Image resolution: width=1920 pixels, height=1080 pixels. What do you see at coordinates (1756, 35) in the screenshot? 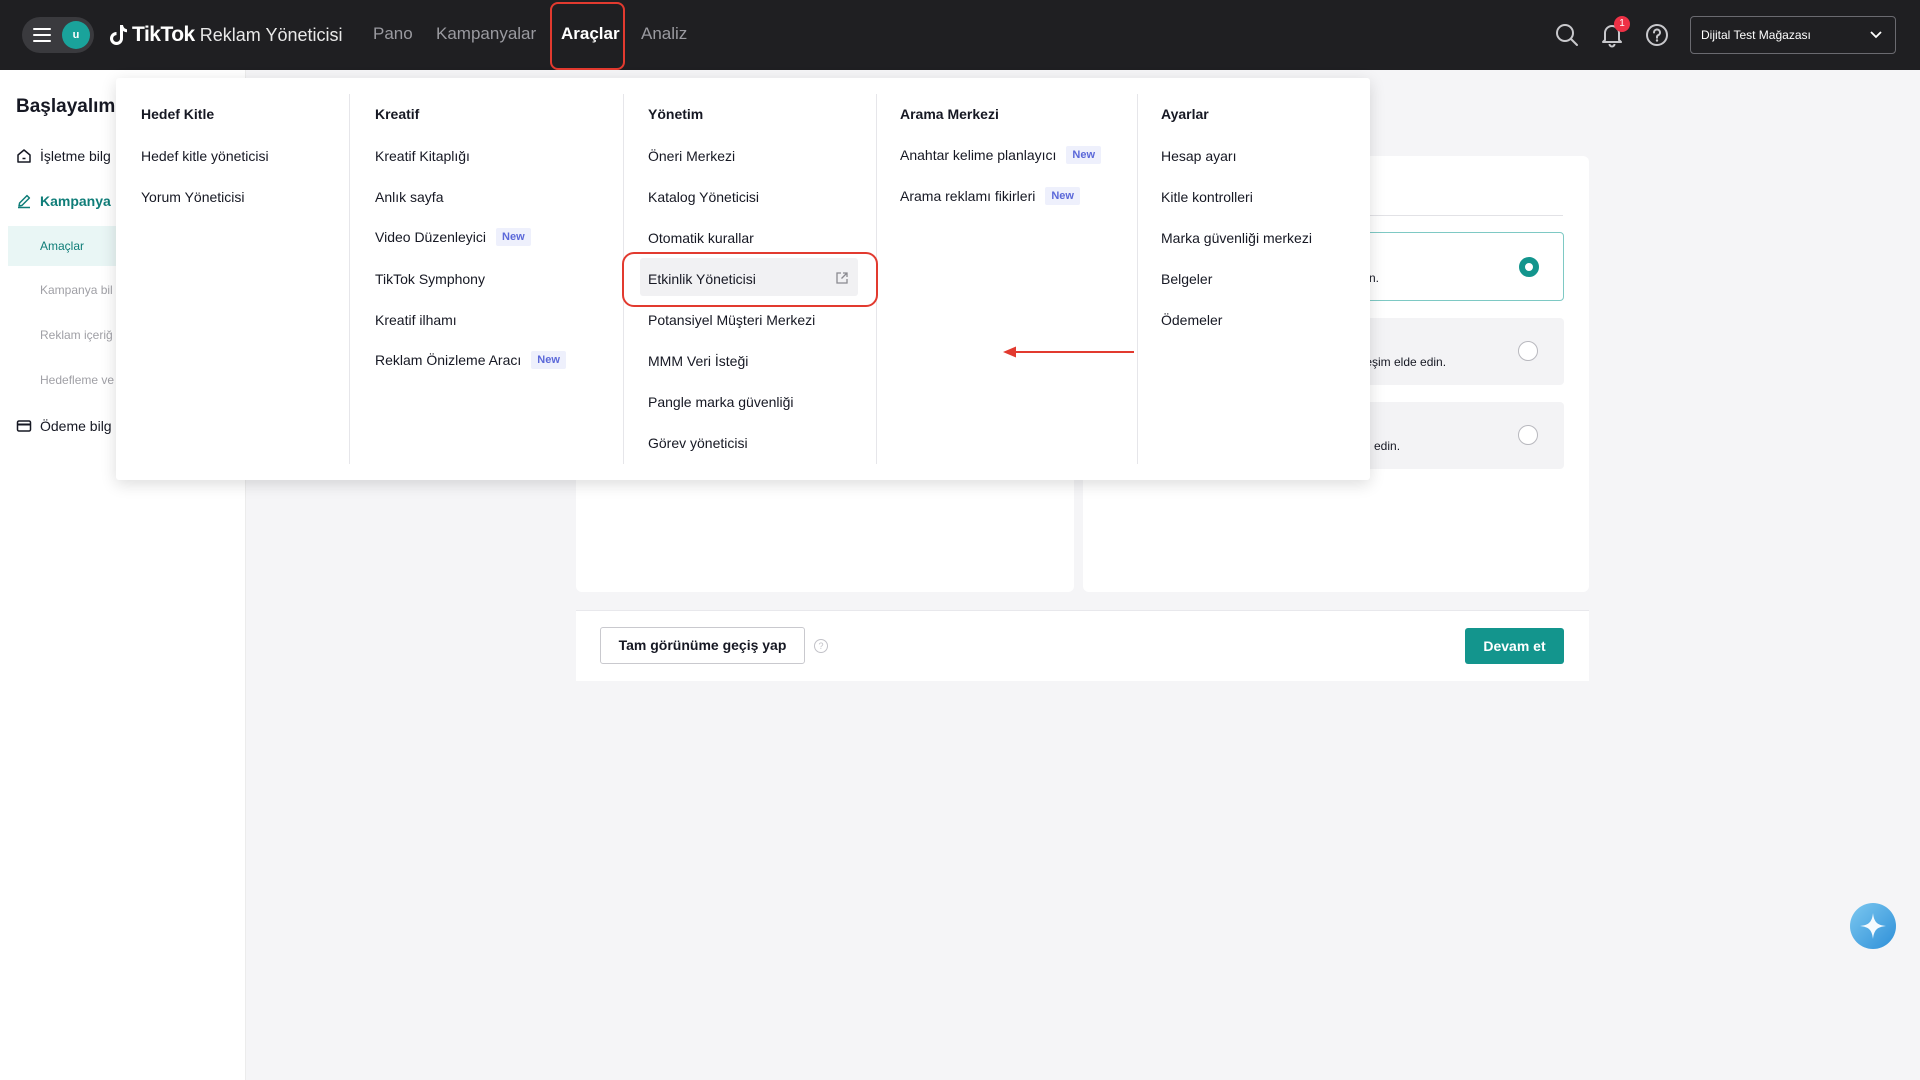
I see `account-name: Dijital Test Mağazası` at bounding box center [1756, 35].